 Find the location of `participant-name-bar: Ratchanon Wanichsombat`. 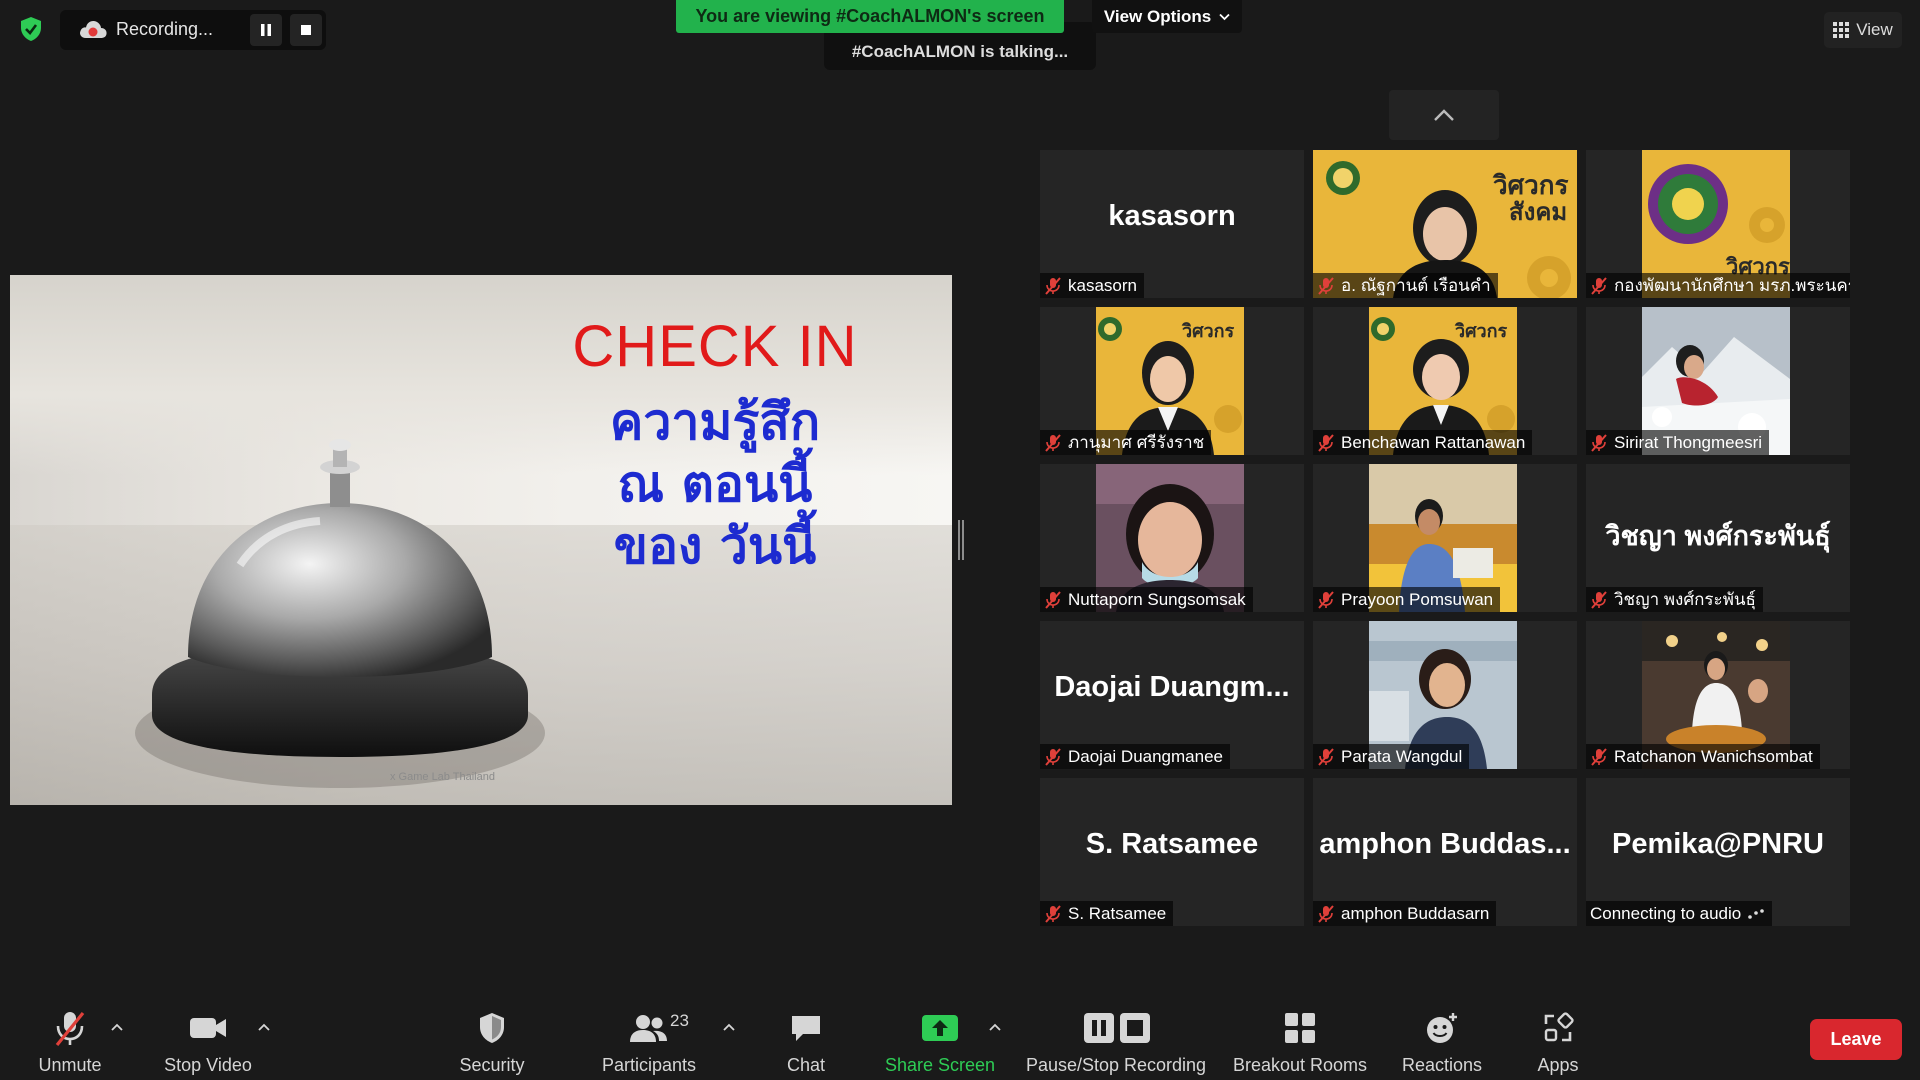

participant-name-bar: Ratchanon Wanichsombat is located at coordinates (1703, 756).